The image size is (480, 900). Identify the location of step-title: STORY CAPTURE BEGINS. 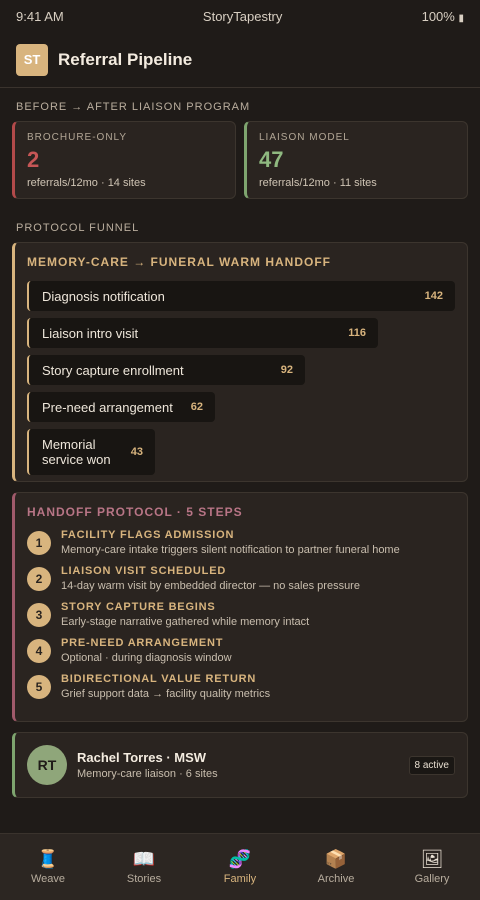
(138, 607).